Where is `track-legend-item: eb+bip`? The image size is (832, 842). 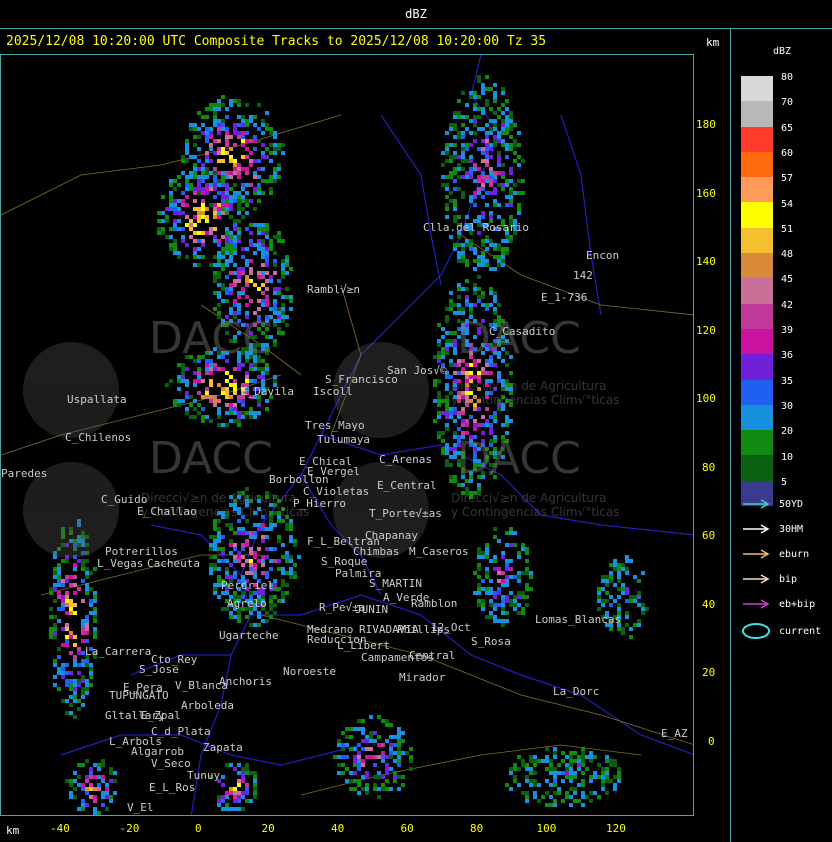 track-legend-item: eb+bip is located at coordinates (778, 604).